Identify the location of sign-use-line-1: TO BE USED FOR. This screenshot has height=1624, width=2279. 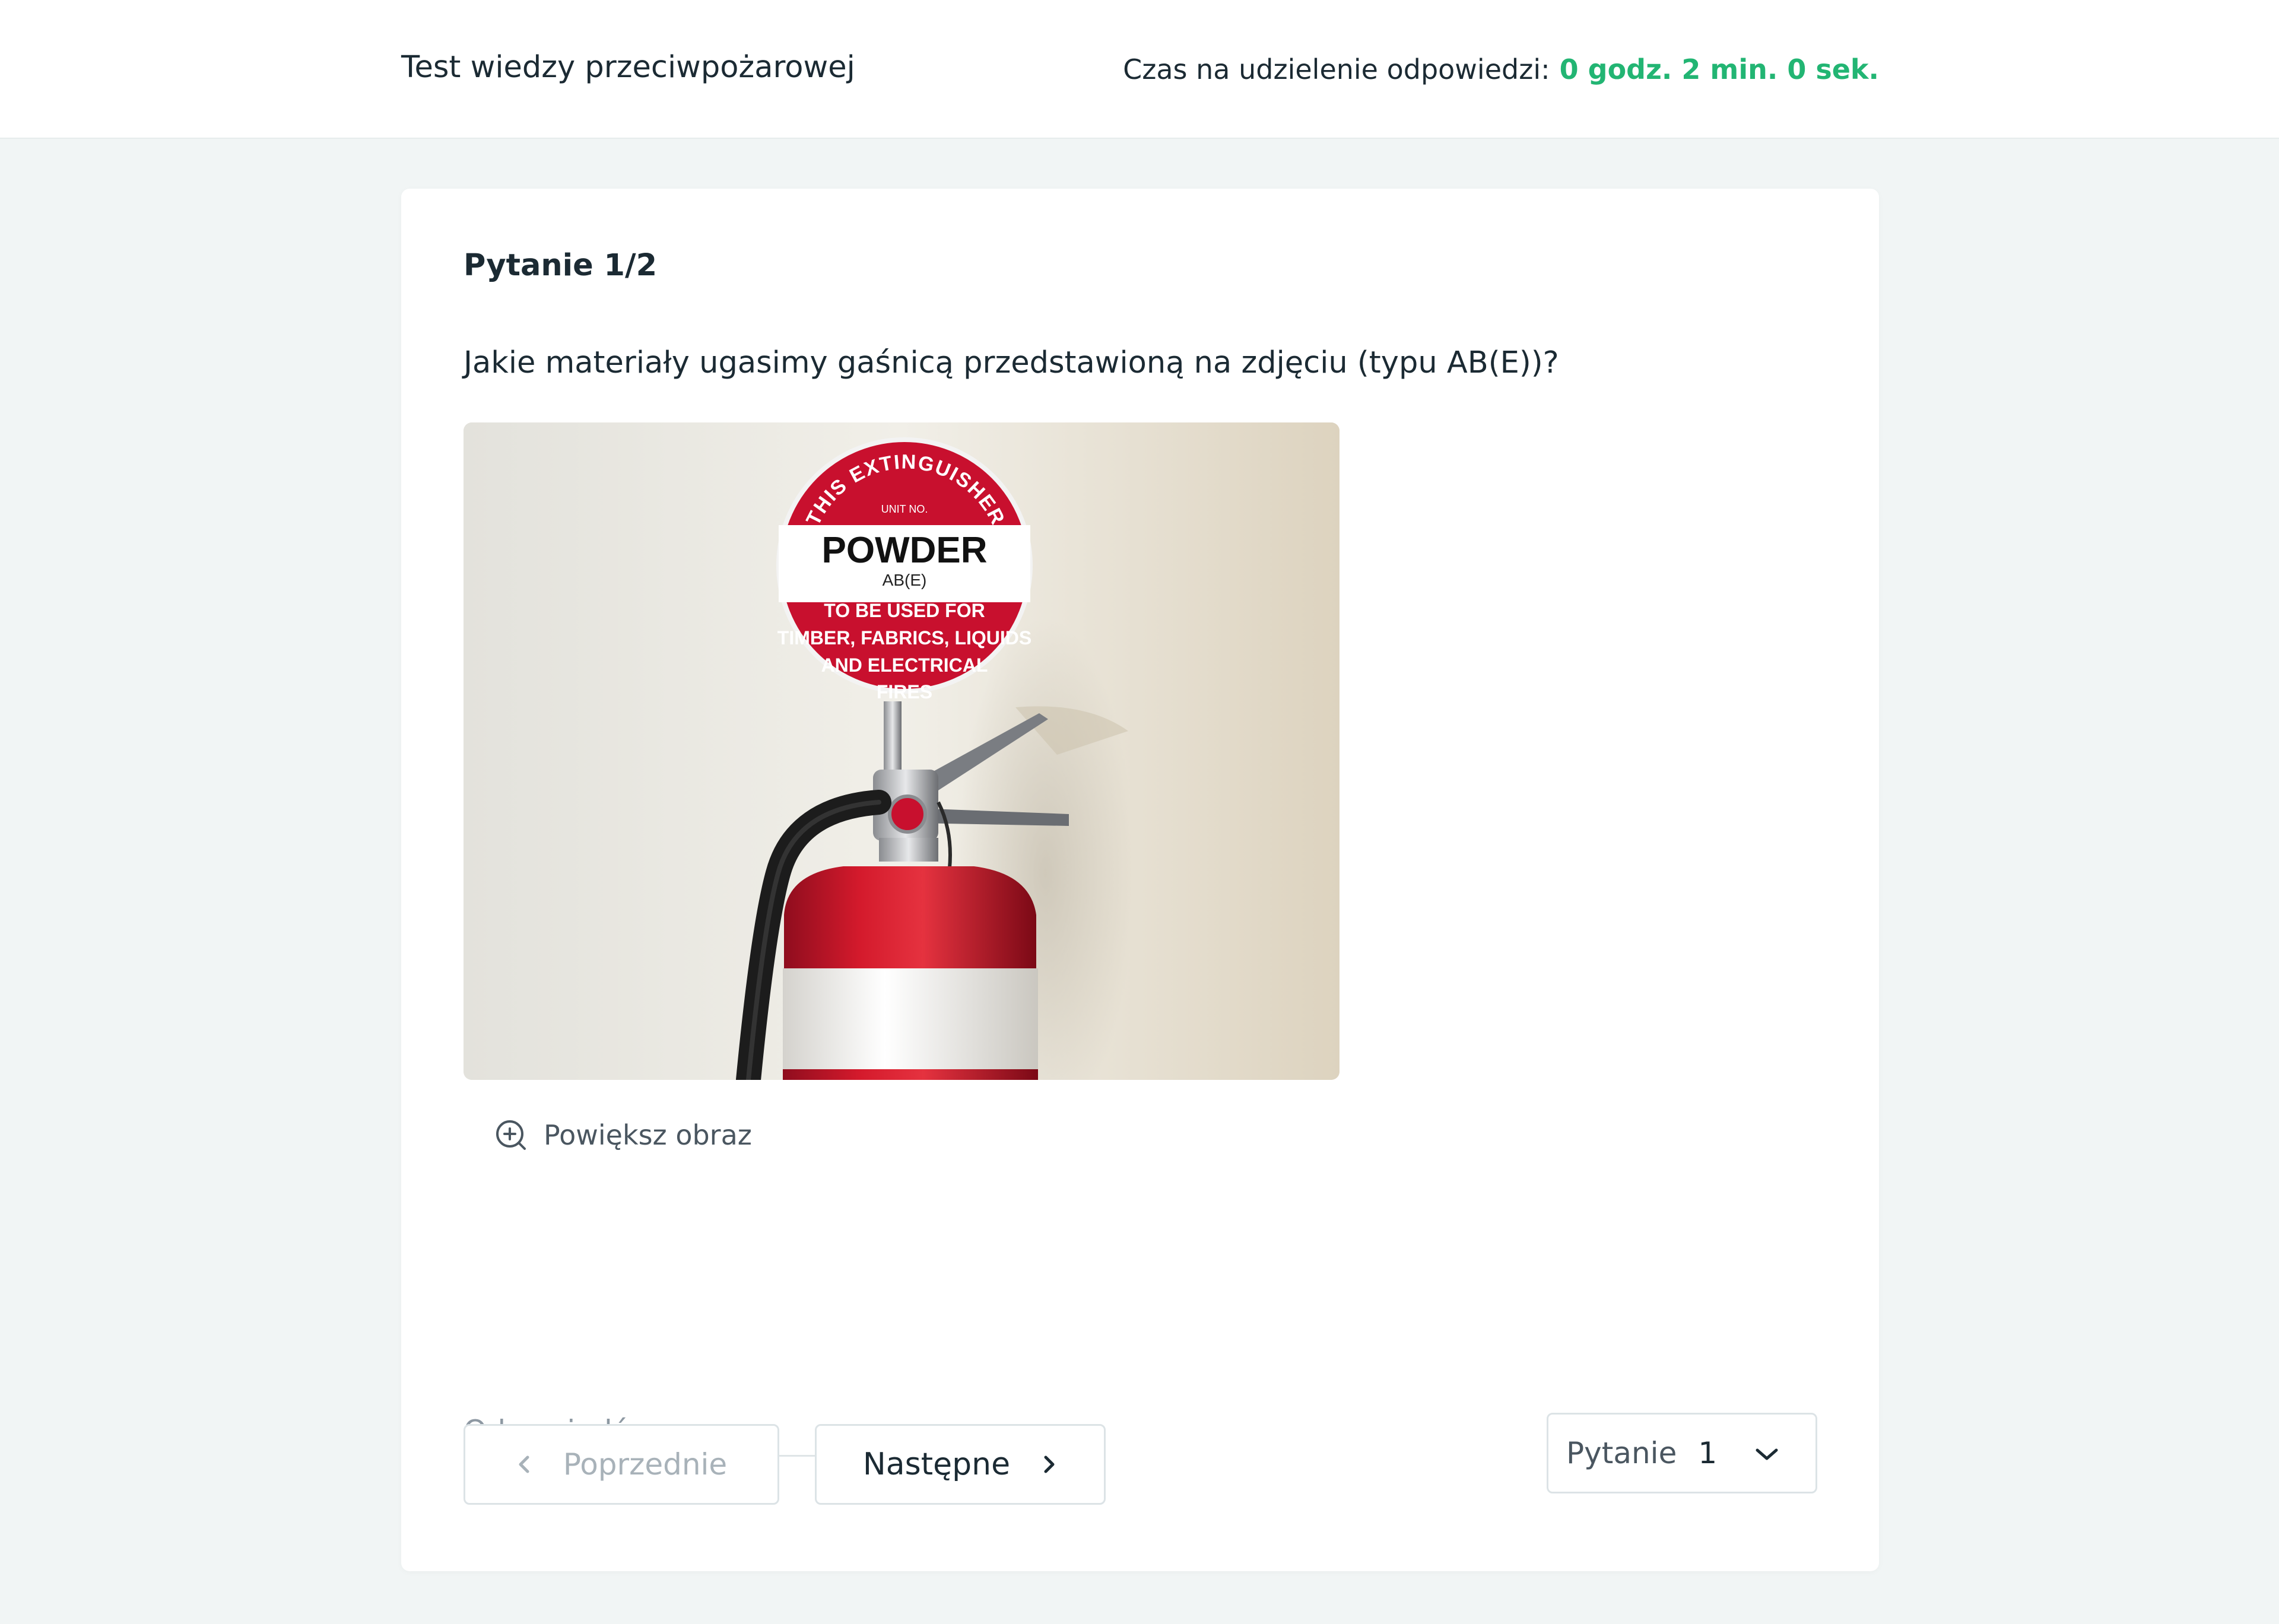
(904, 610).